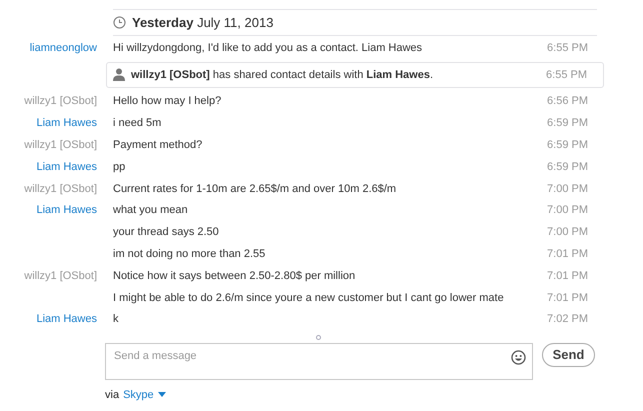 The height and width of the screenshot is (411, 643). I want to click on caret-icon, so click(162, 395).